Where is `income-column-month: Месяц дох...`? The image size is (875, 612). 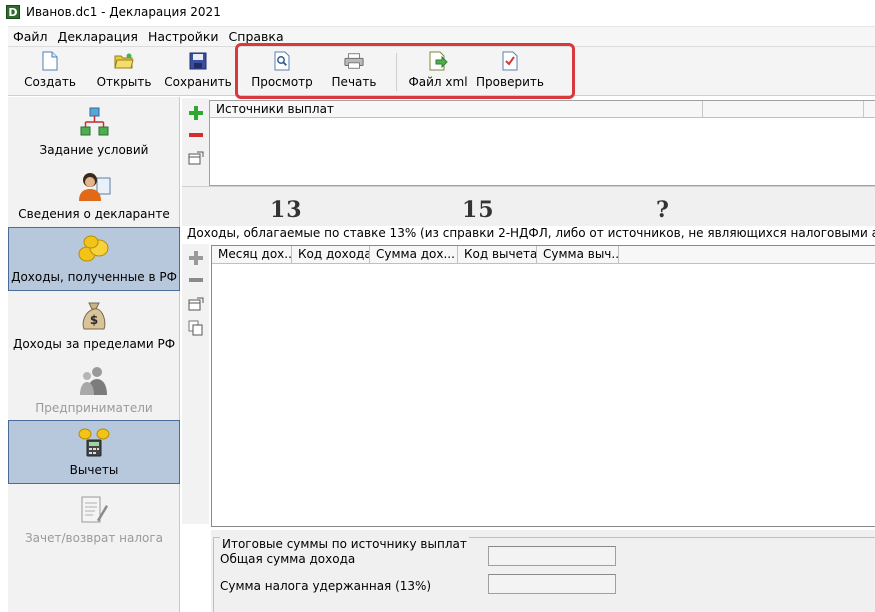 income-column-month: Месяц дох... is located at coordinates (252, 254).